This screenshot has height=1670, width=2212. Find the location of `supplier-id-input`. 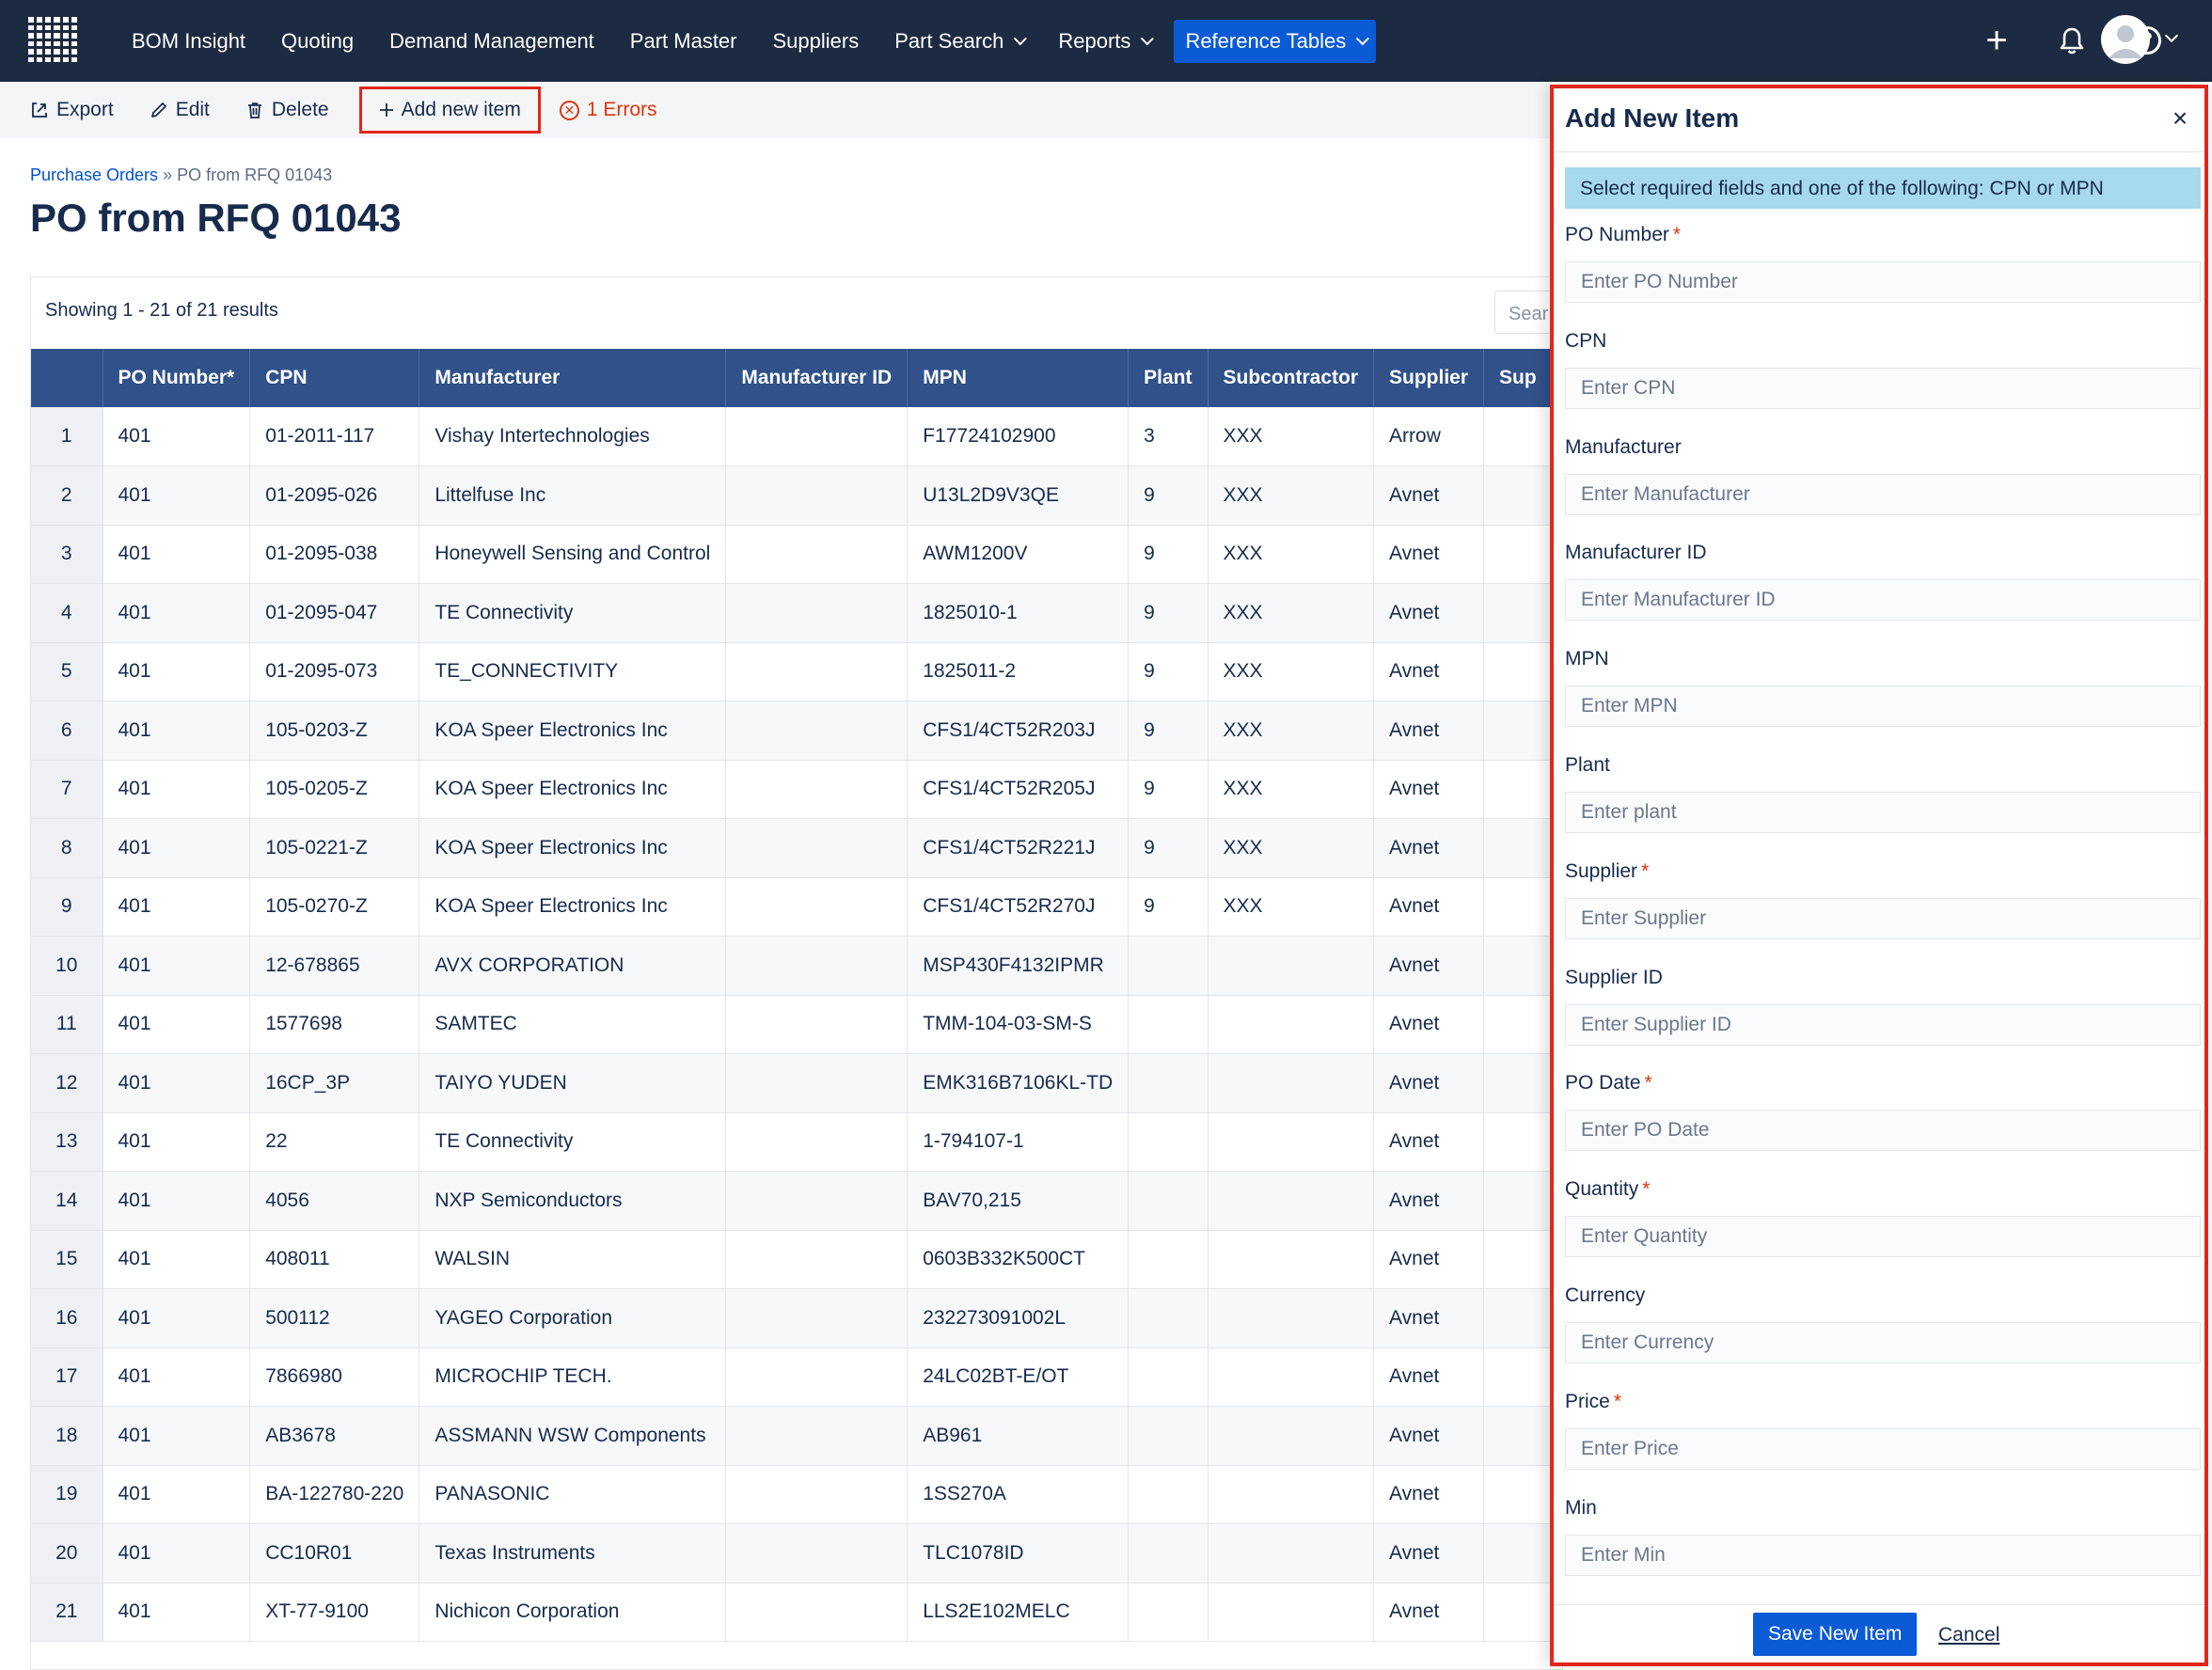

supplier-id-input is located at coordinates (1883, 1024).